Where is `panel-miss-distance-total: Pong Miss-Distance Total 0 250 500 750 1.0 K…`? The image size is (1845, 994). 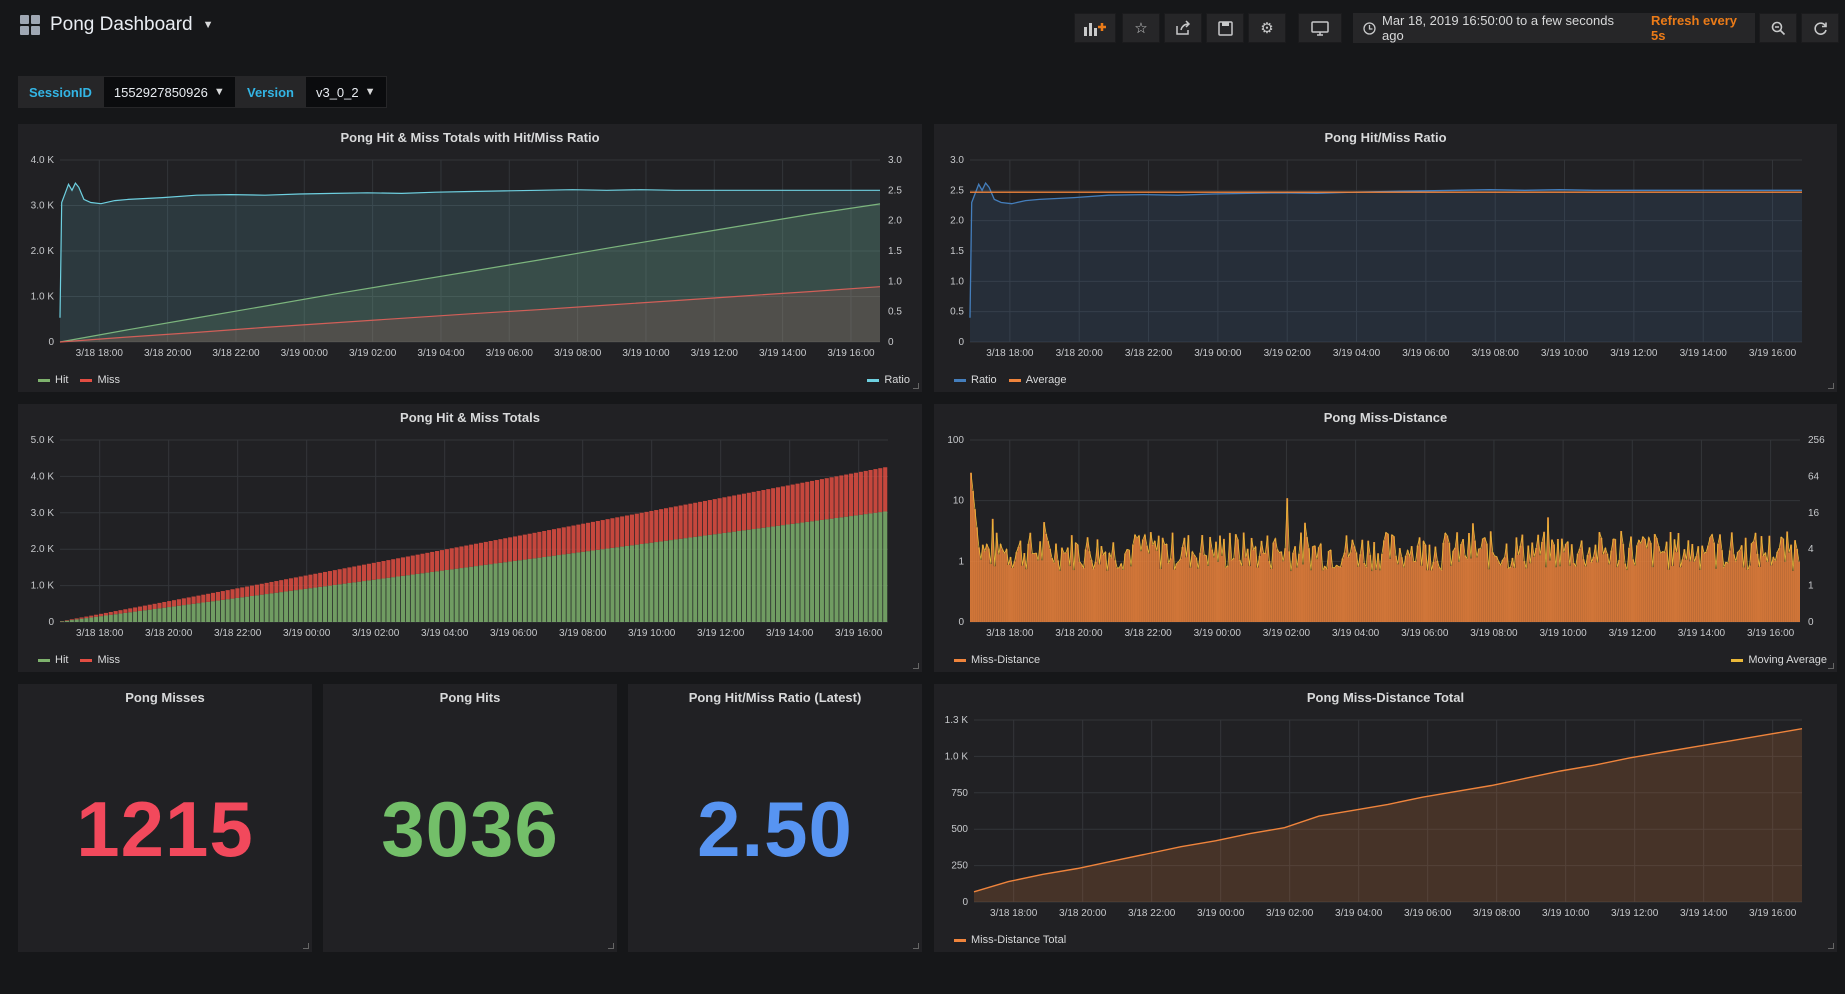
panel-miss-distance-total: Pong Miss-Distance Total 0 250 500 750 1.0 K… is located at coordinates (1385, 818).